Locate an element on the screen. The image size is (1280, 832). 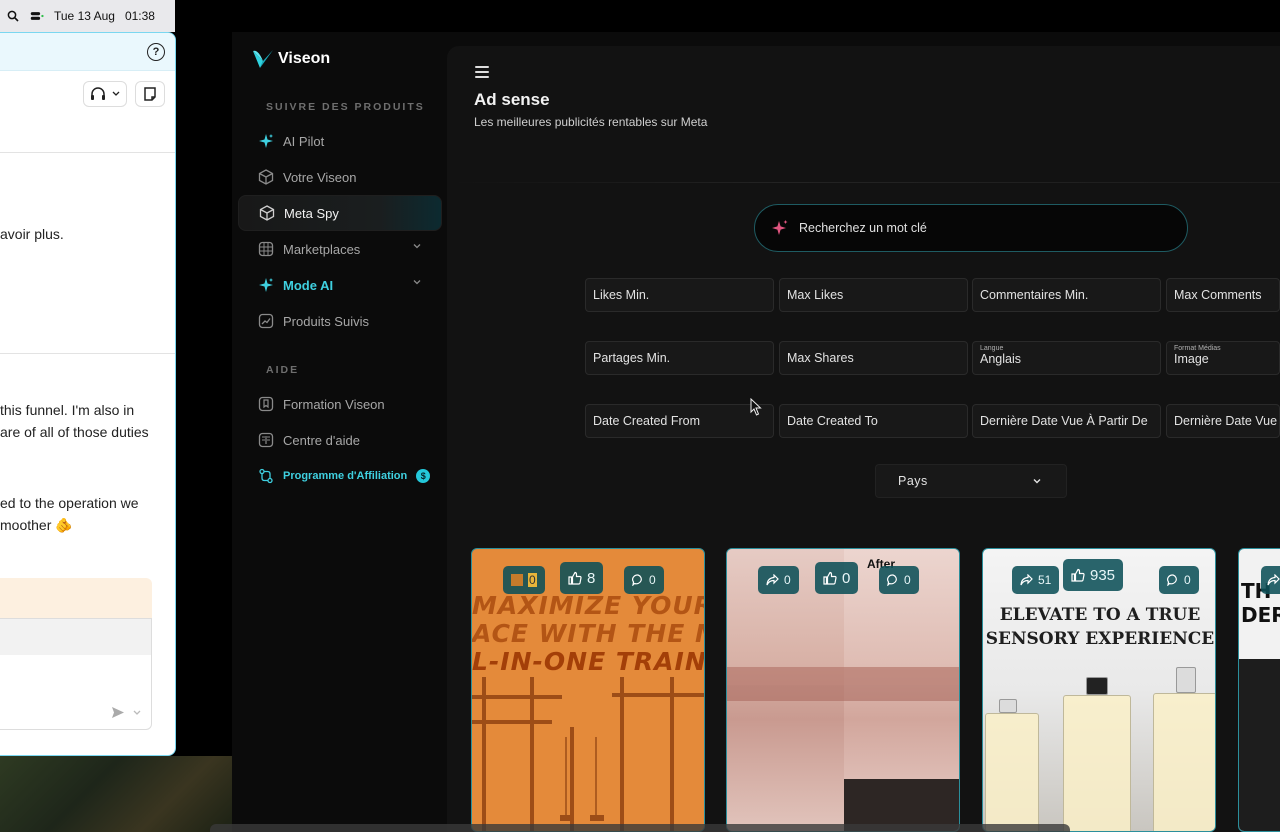
sidebar-item-label: Mode AI is located at coordinates (308, 285).